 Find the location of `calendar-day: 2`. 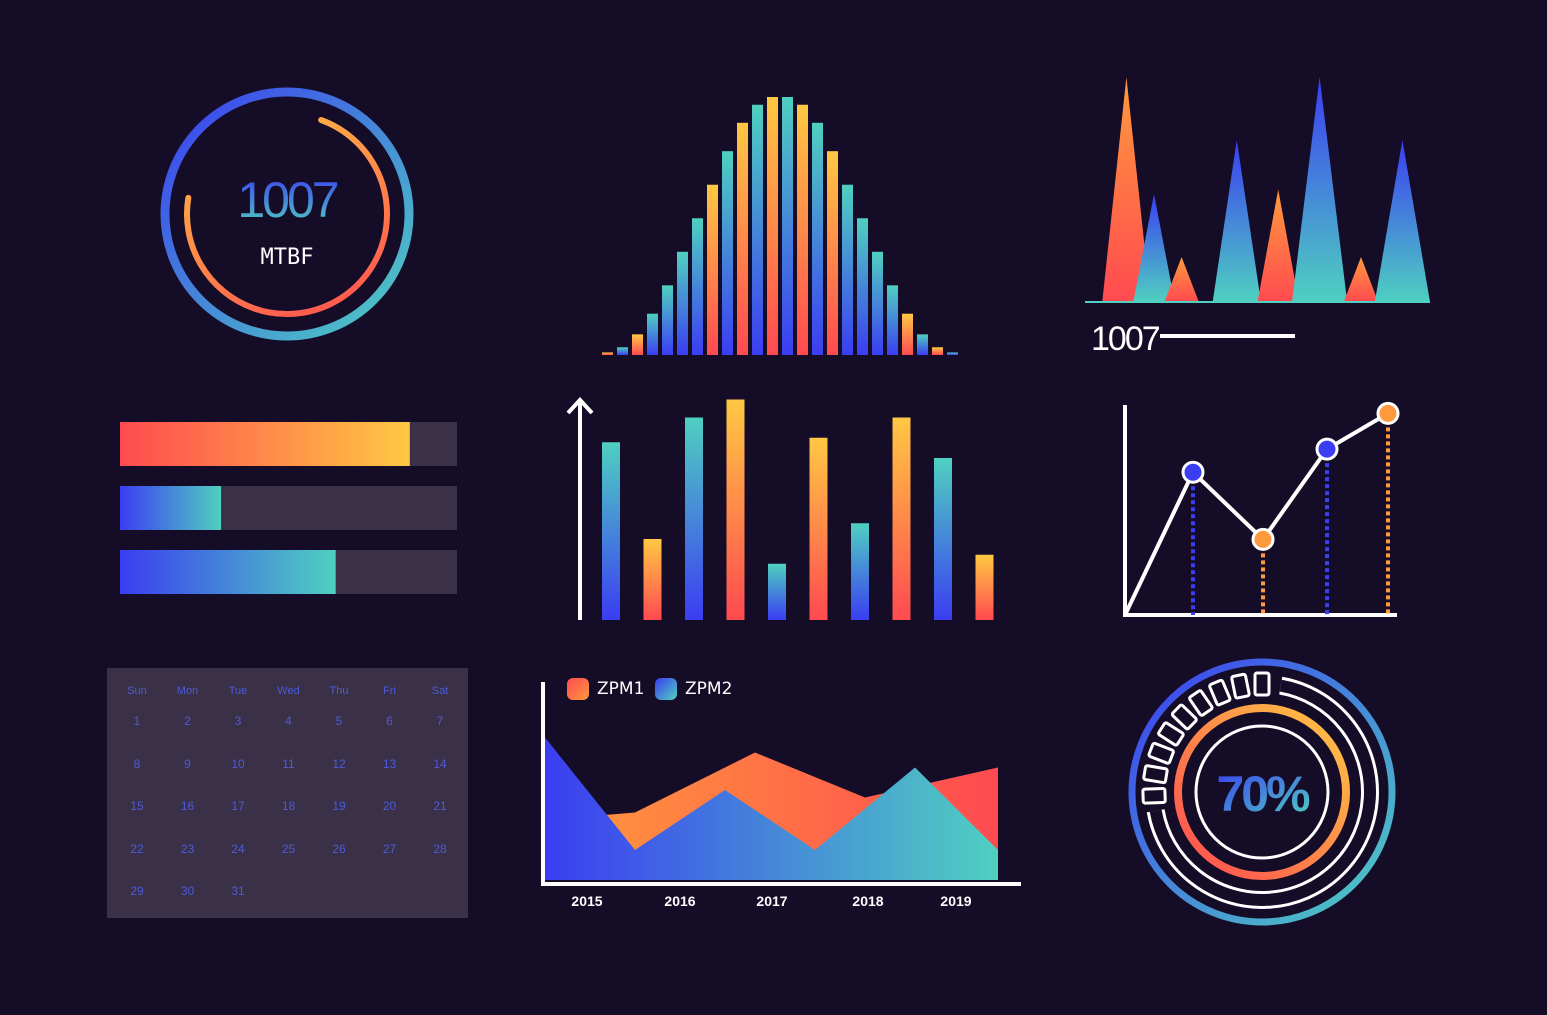

calendar-day: 2 is located at coordinates (188, 721).